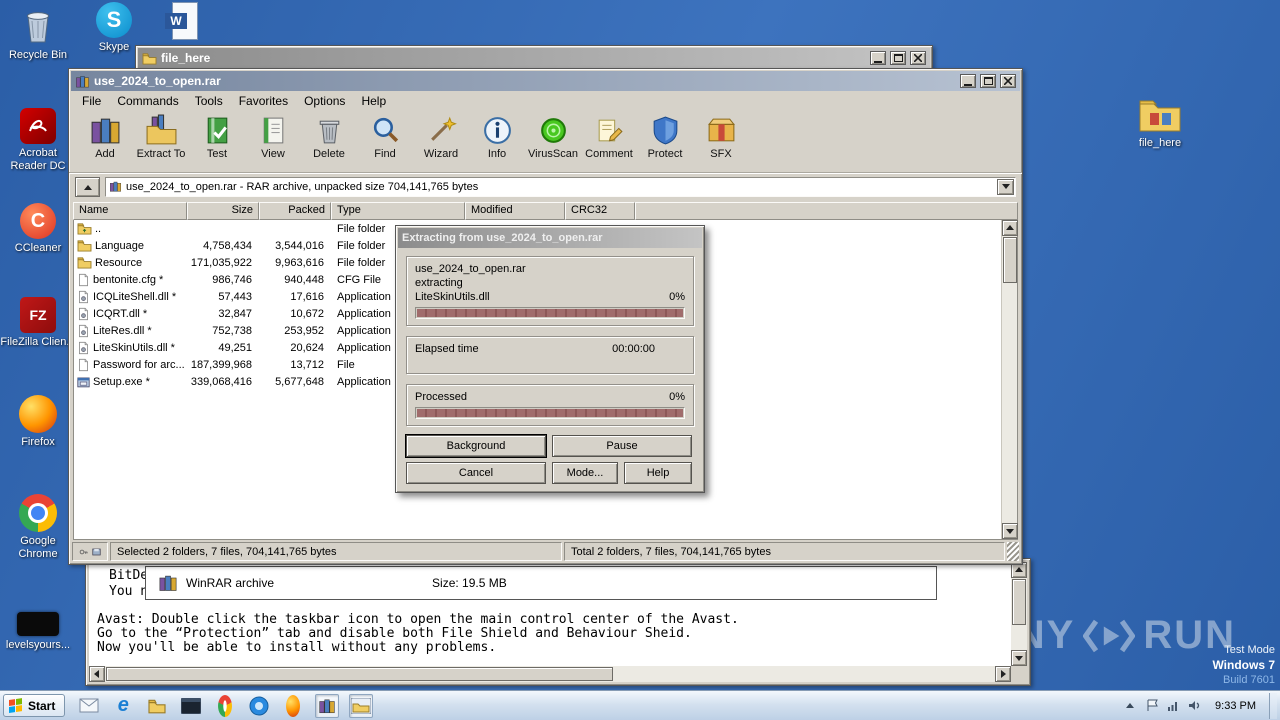 The image size is (1280, 720). I want to click on sfx-button: SFX, so click(721, 142).